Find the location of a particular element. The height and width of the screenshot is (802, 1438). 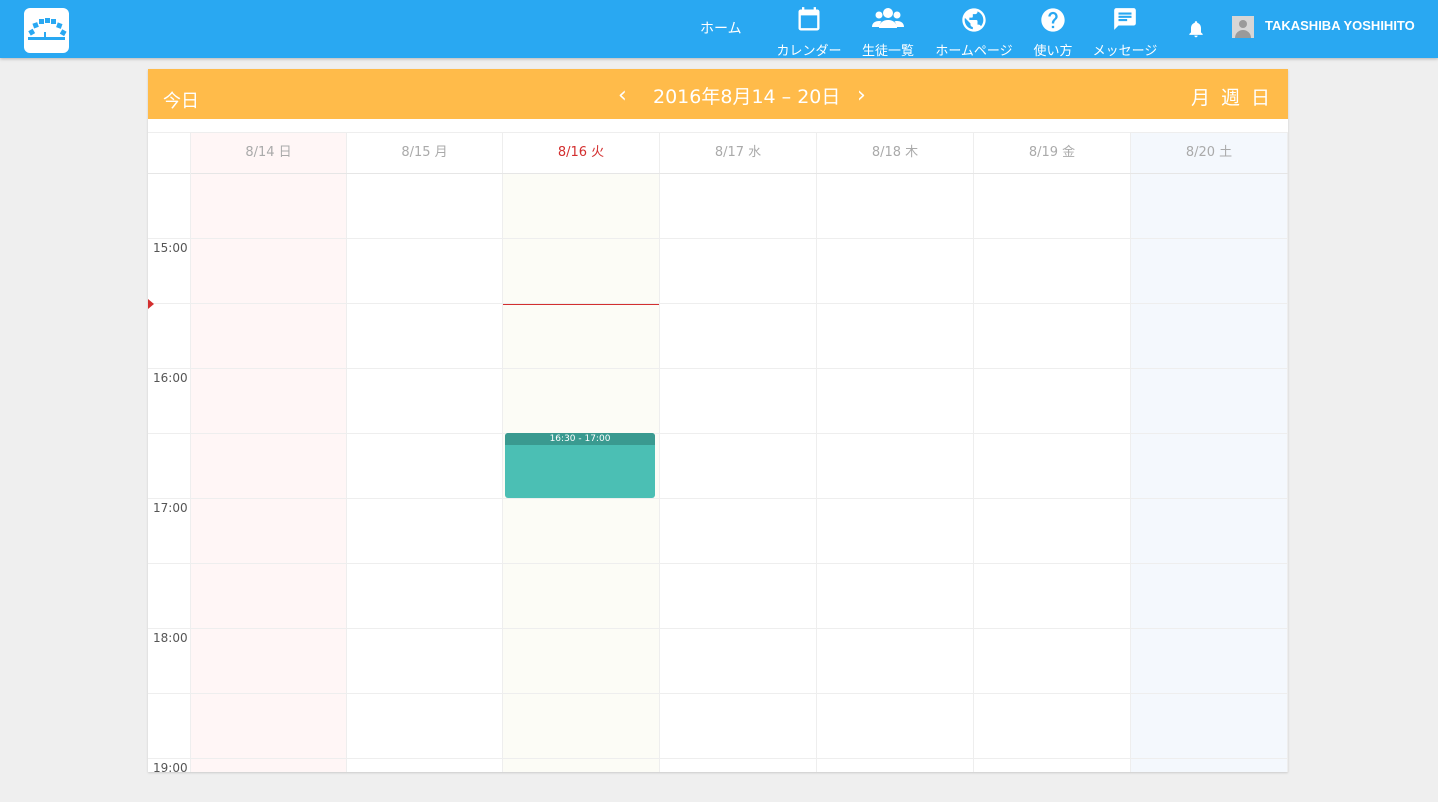

nav-messages: メッセージ is located at coordinates (1125, 32).